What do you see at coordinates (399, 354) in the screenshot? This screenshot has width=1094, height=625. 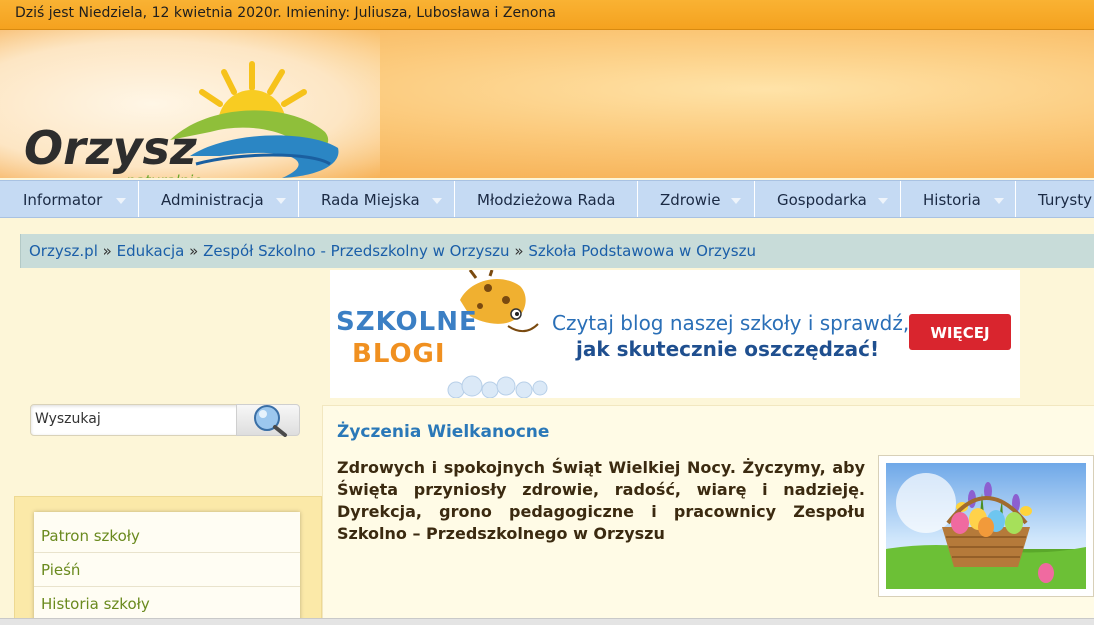 I see `banner-brand-line2: BLOGI` at bounding box center [399, 354].